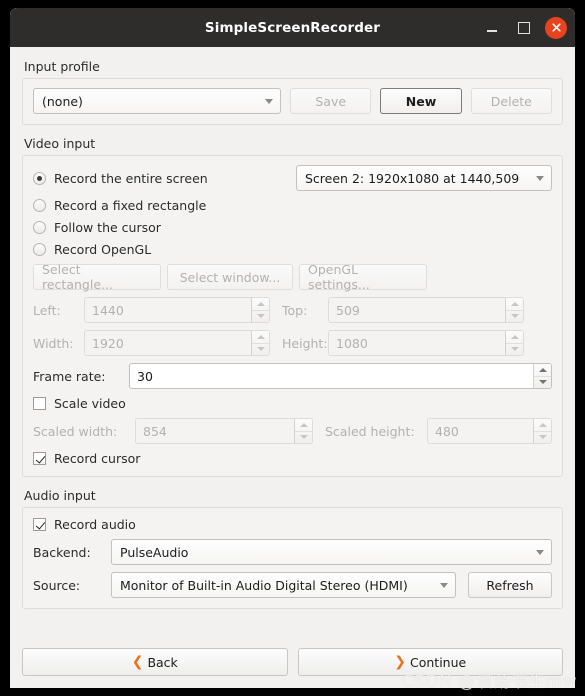 The width and height of the screenshot is (585, 696). What do you see at coordinates (260, 337) in the screenshot?
I see `width-spinner-up` at bounding box center [260, 337].